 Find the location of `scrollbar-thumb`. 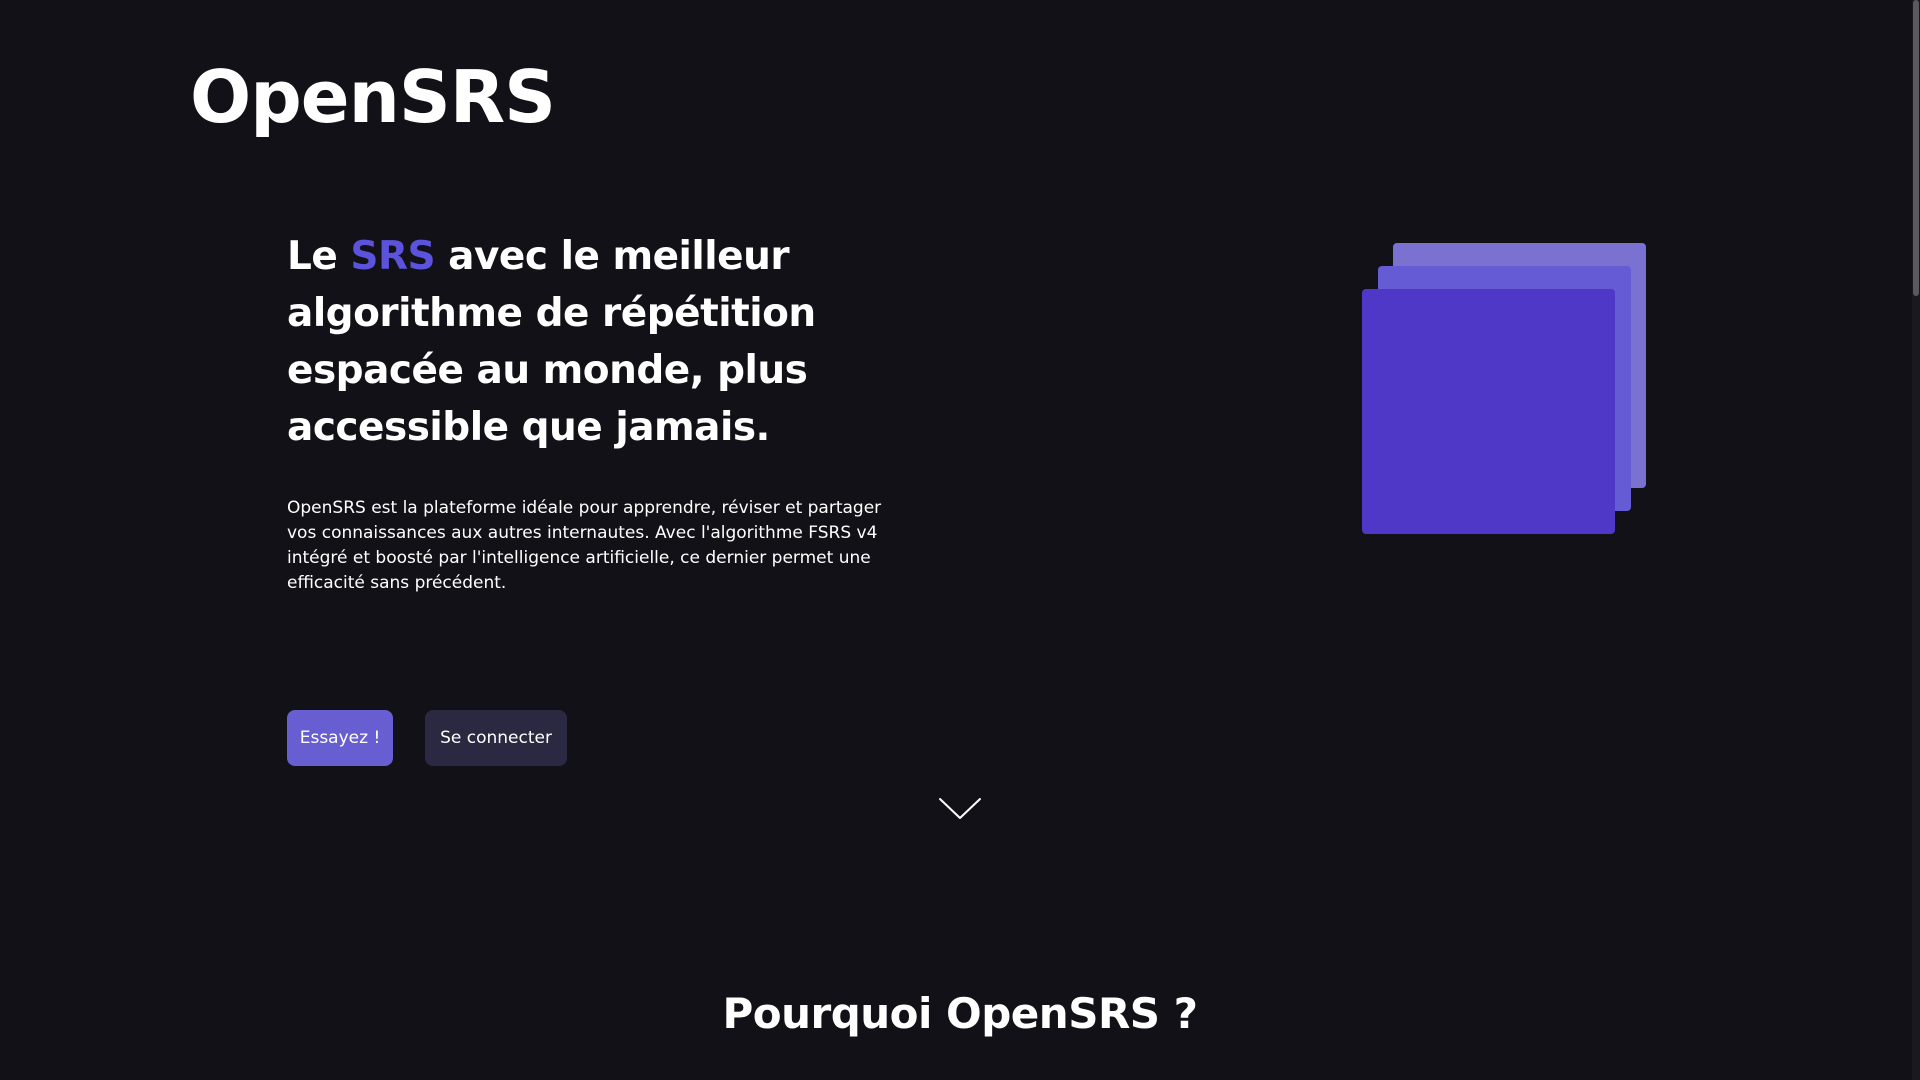

scrollbar-thumb is located at coordinates (1916, 148).